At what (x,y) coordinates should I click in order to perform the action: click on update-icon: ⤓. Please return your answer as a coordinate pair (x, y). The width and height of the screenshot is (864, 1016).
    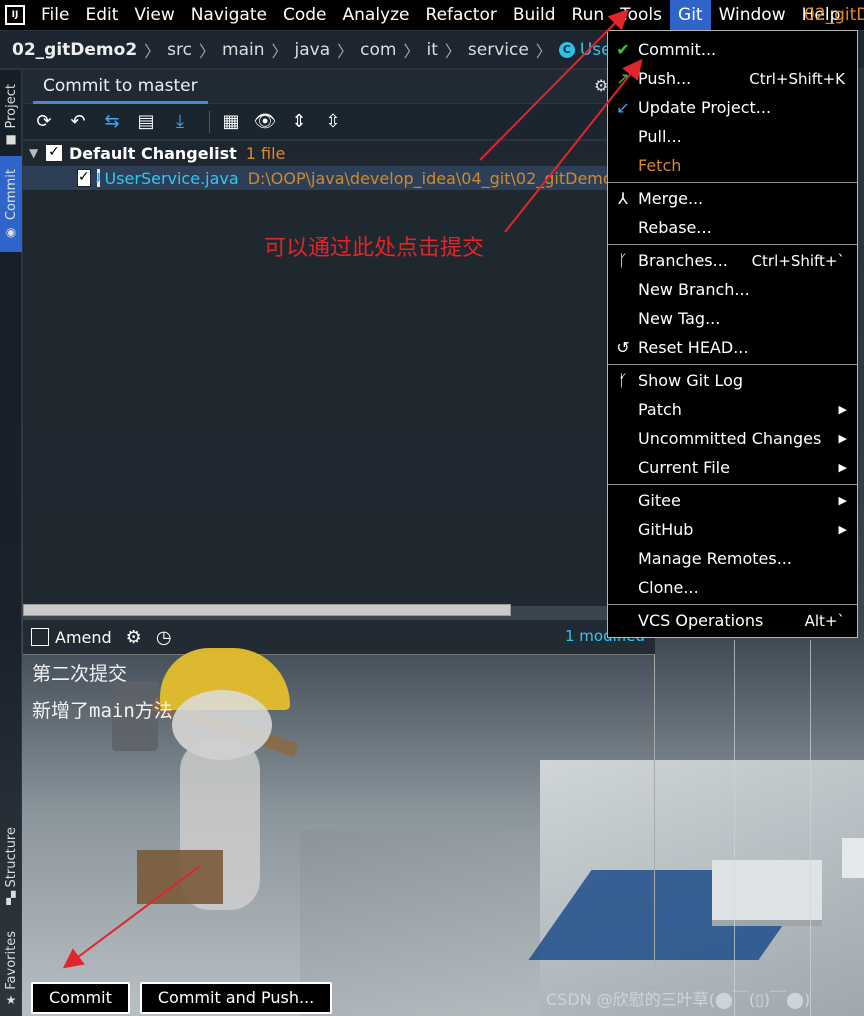
    Looking at the image, I should click on (180, 122).